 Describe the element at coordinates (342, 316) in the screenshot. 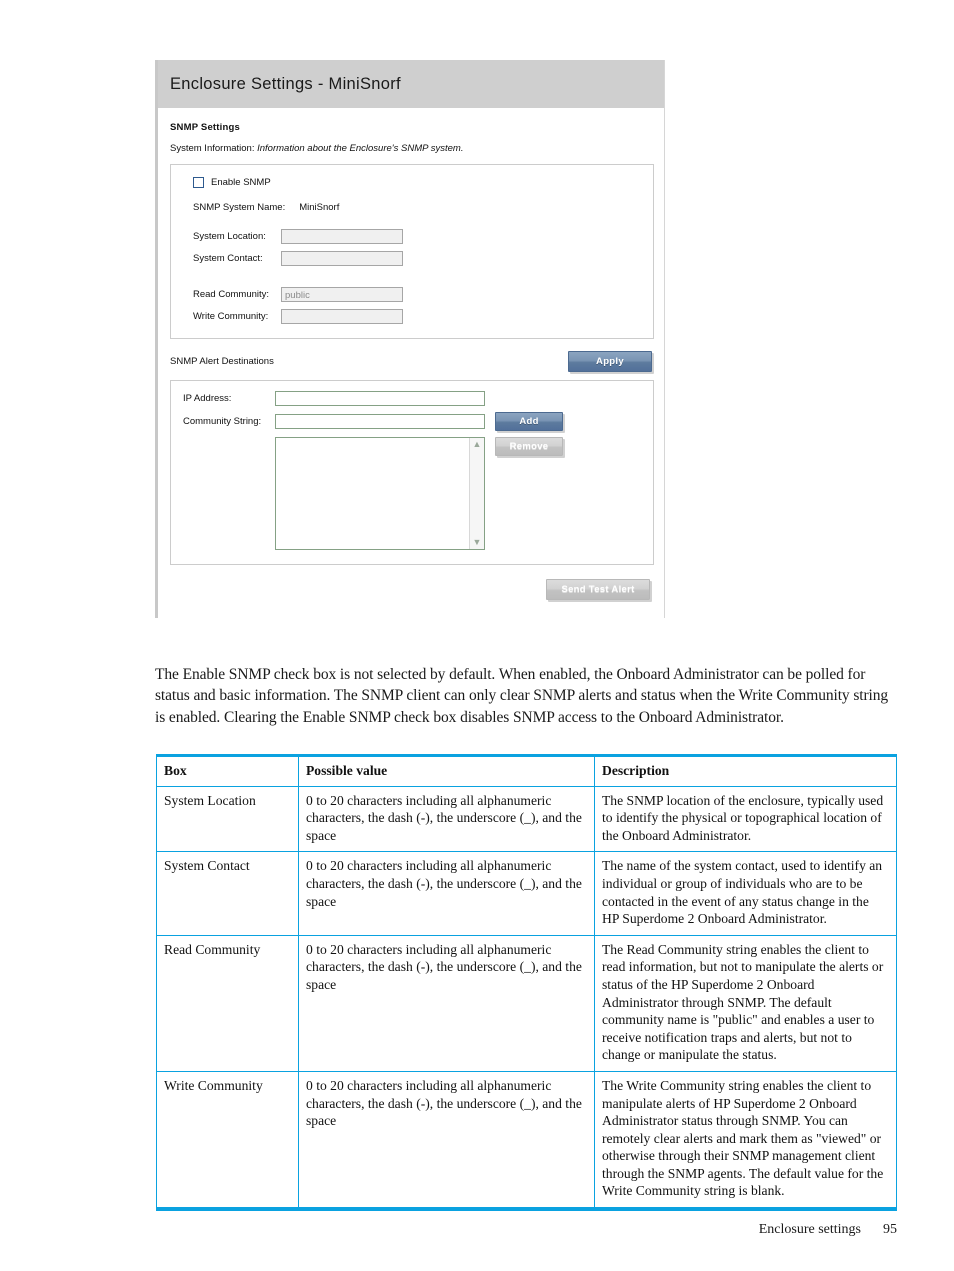

I see `write-community-input` at that location.